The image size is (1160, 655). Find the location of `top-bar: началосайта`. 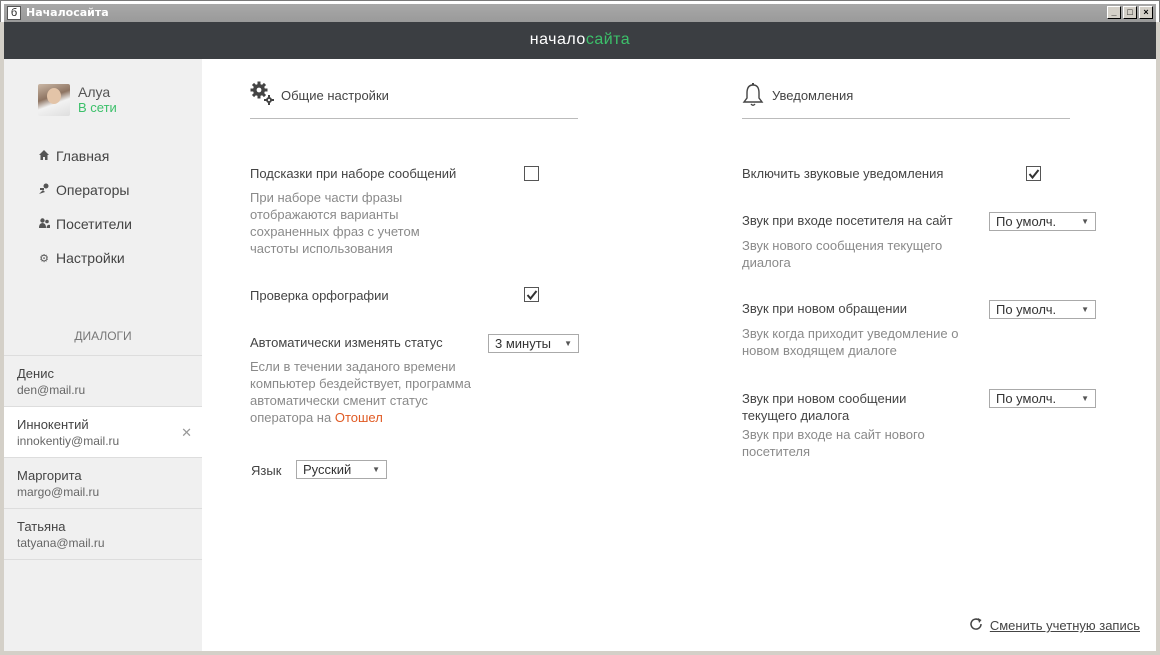

top-bar: началосайта is located at coordinates (580, 40).